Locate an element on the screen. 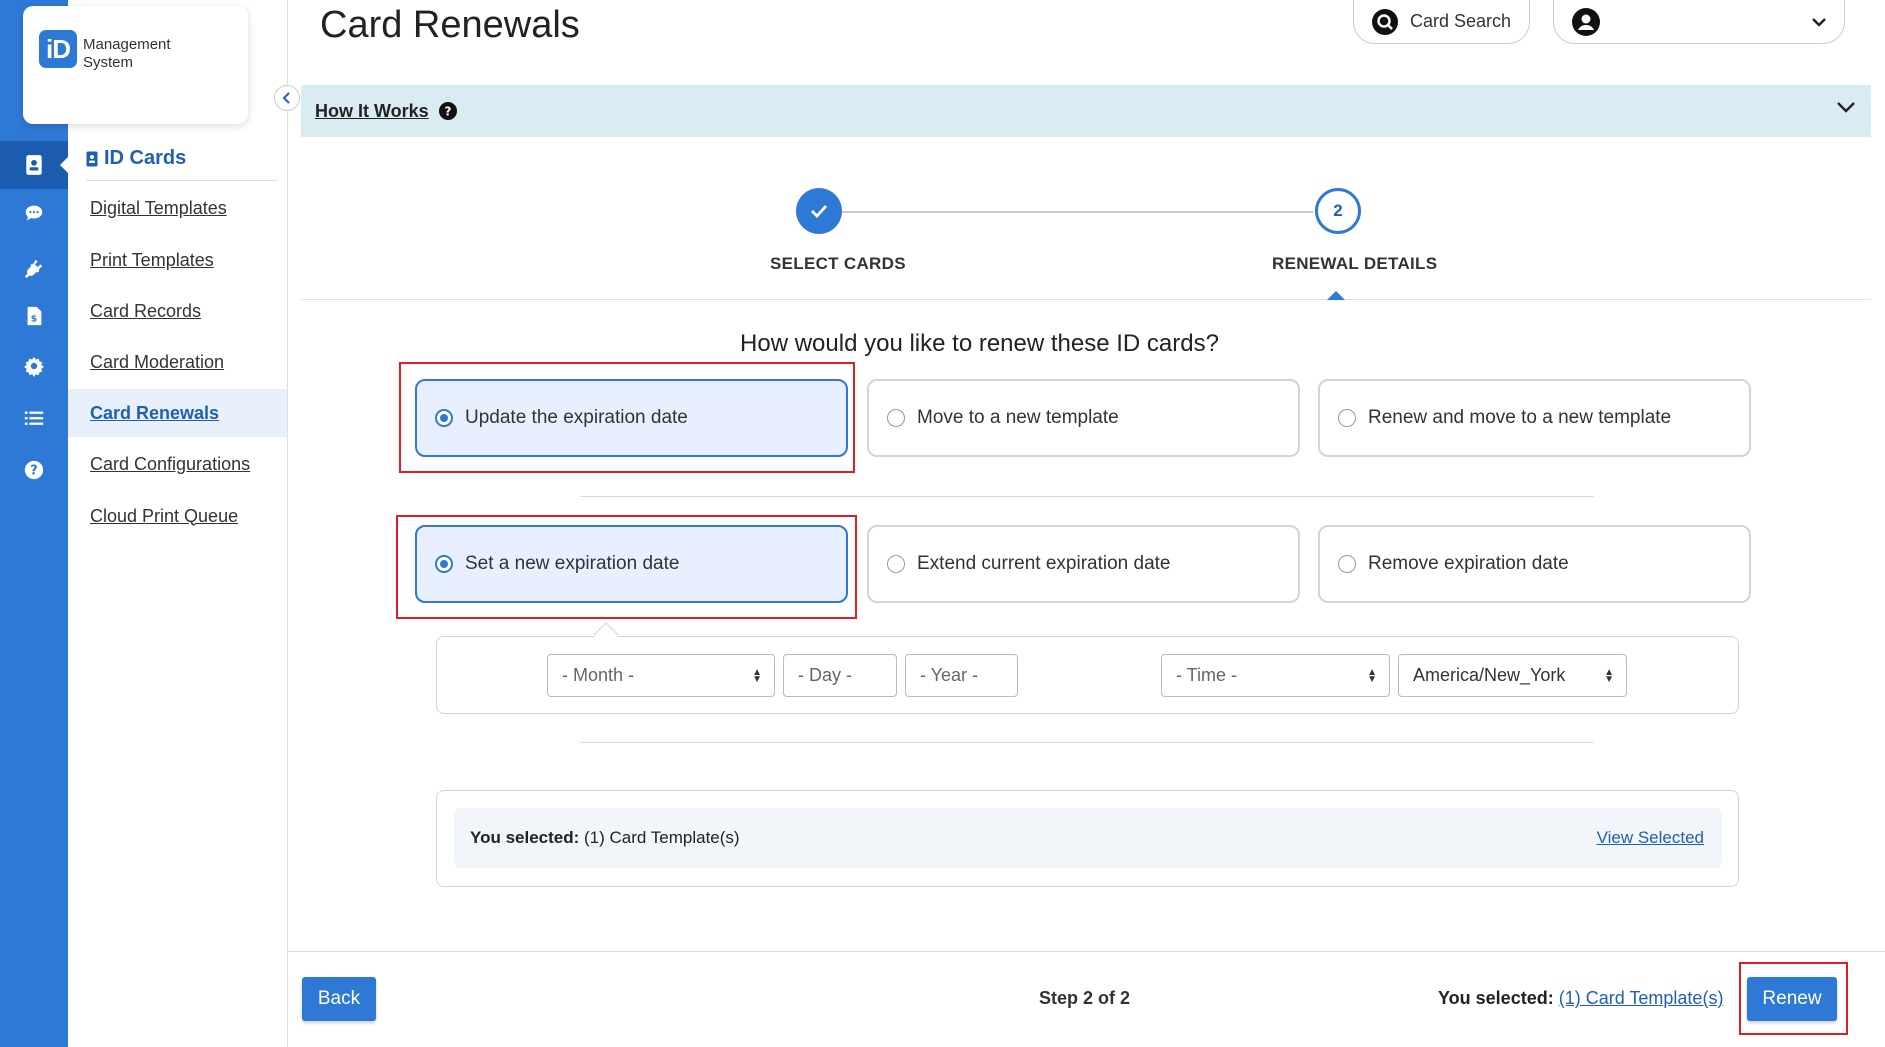 Image resolution: width=1885 pixels, height=1047 pixels. rail-messages is located at coordinates (34, 213).